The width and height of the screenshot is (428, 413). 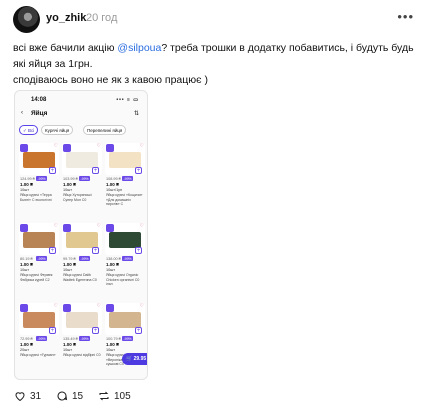 What do you see at coordinates (39, 100) in the screenshot?
I see `status-time: 14:08` at bounding box center [39, 100].